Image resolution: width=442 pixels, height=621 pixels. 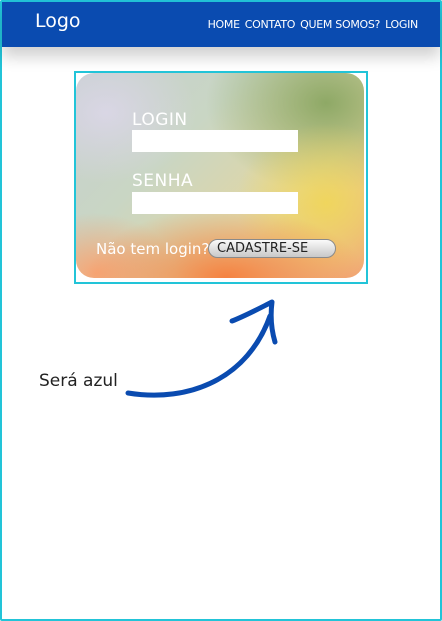 What do you see at coordinates (78, 381) in the screenshot?
I see `annotation-note: Será azul` at bounding box center [78, 381].